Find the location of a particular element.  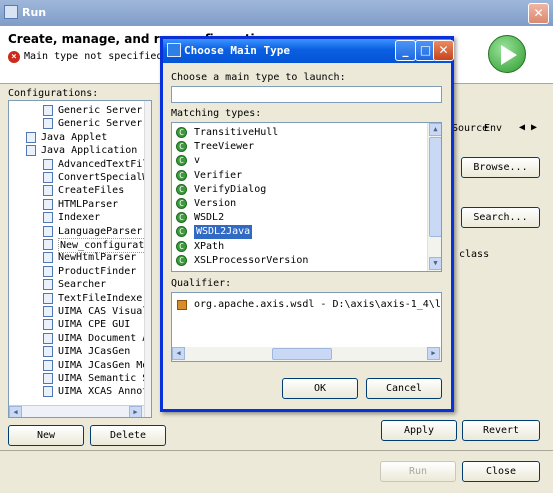

tree-item-label: CreateFiles is located at coordinates (91, 191).